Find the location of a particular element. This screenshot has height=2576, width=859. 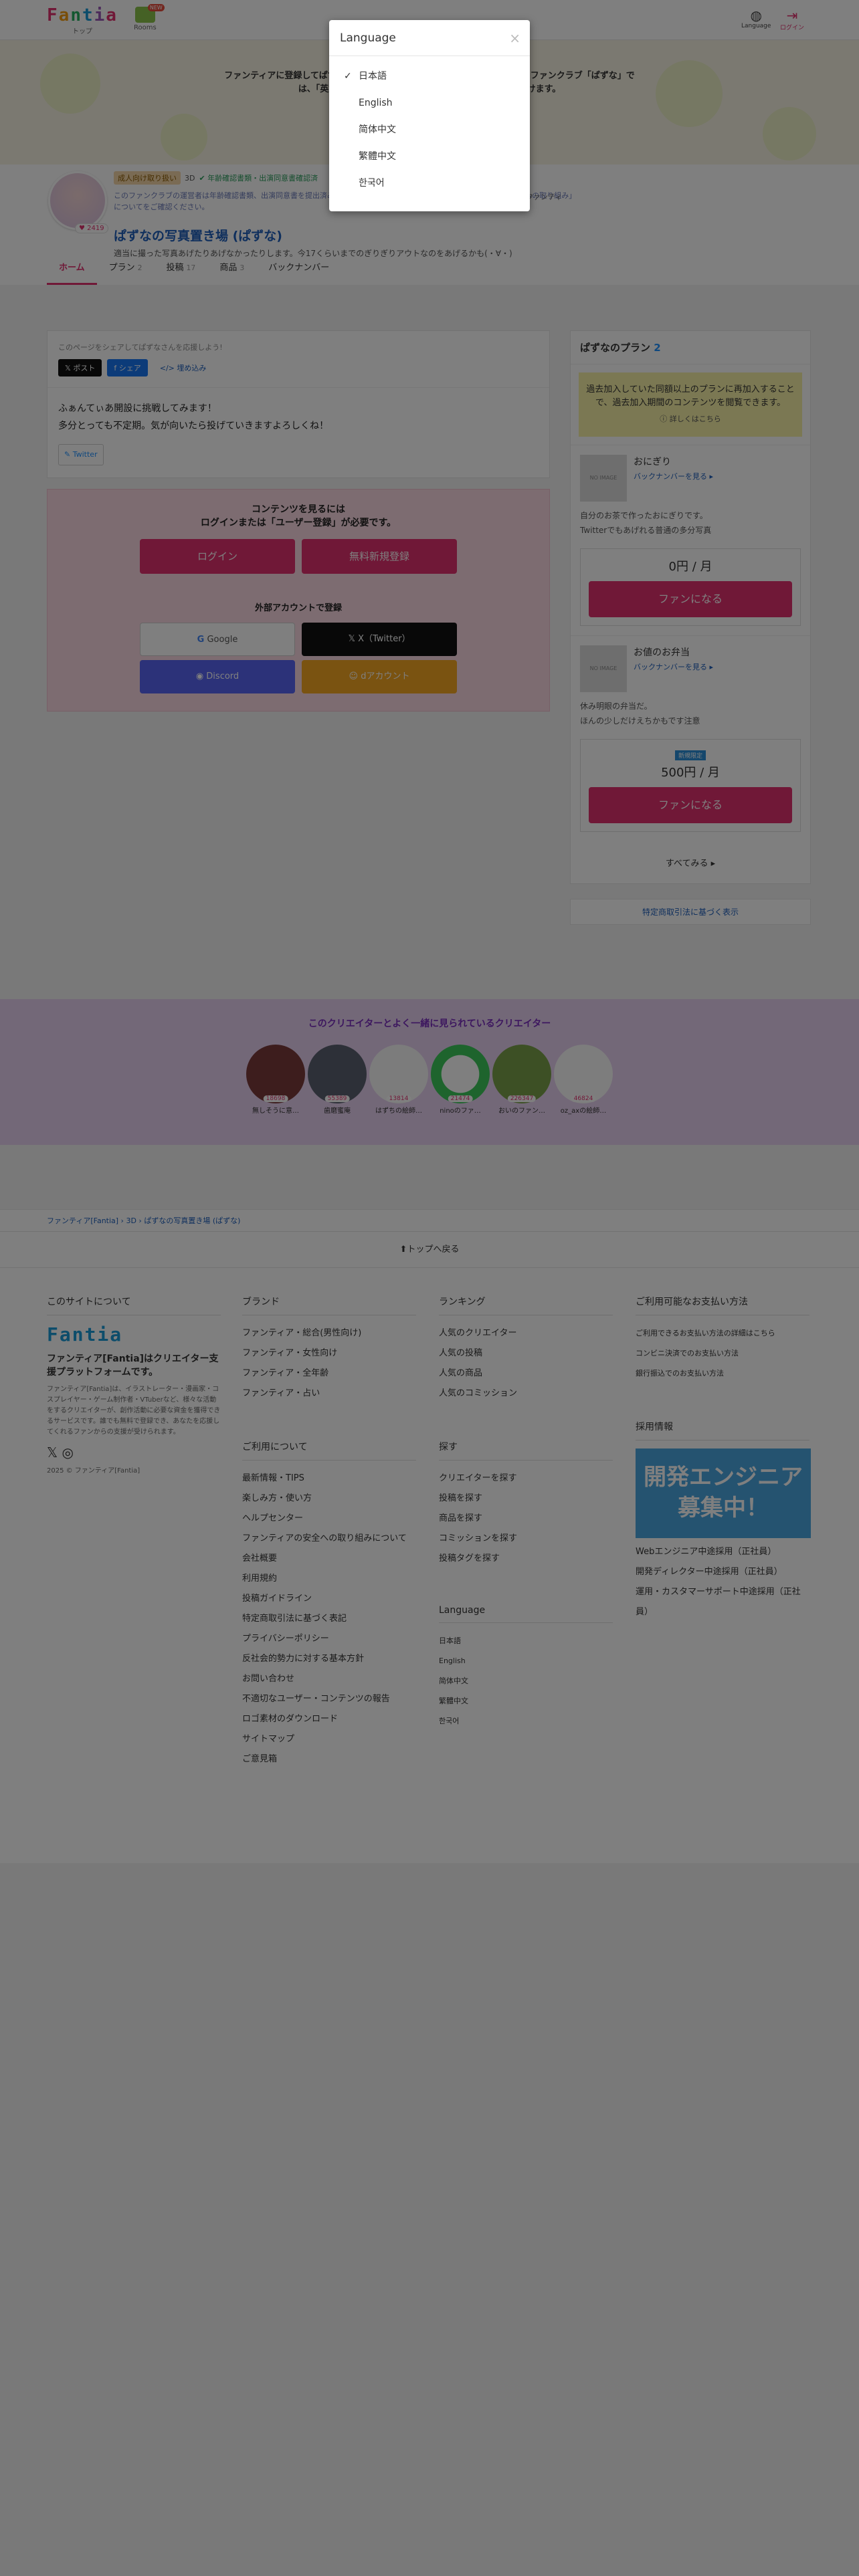

language-option-ko: 한국어 is located at coordinates (429, 184).